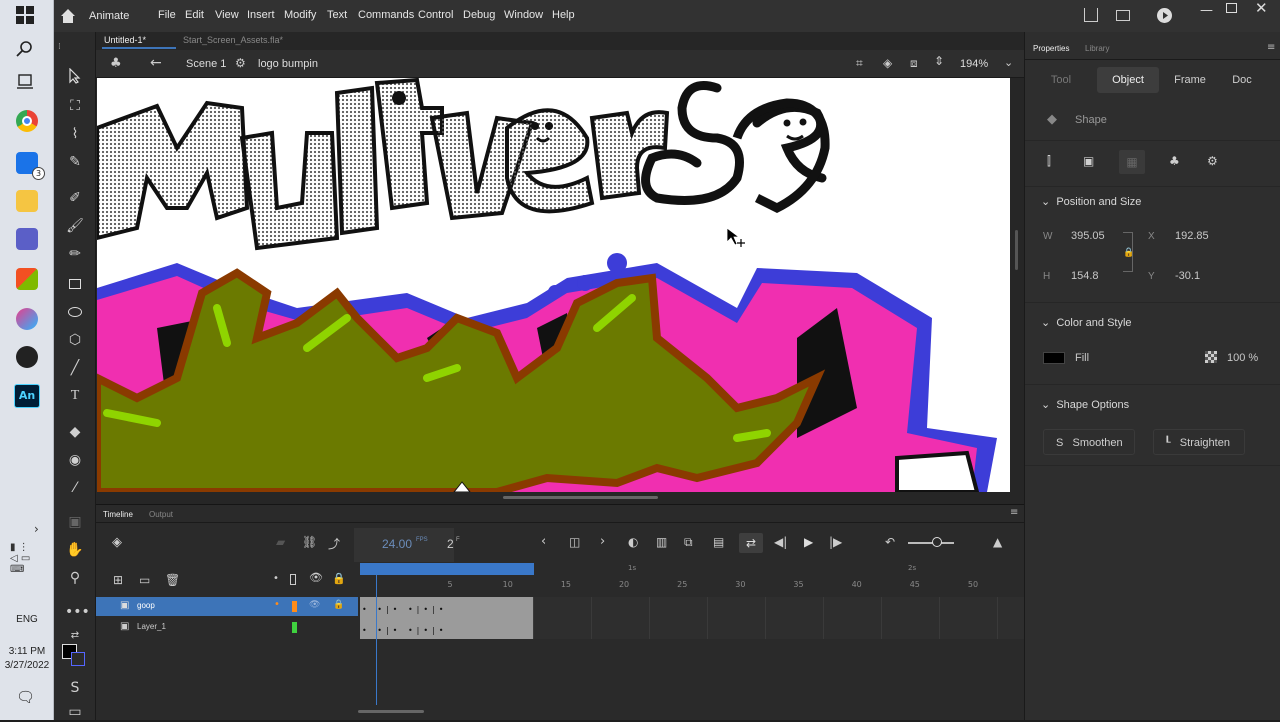 The width and height of the screenshot is (1280, 722). Describe the element at coordinates (161, 514) in the screenshot. I see `tab-output: Output` at that location.